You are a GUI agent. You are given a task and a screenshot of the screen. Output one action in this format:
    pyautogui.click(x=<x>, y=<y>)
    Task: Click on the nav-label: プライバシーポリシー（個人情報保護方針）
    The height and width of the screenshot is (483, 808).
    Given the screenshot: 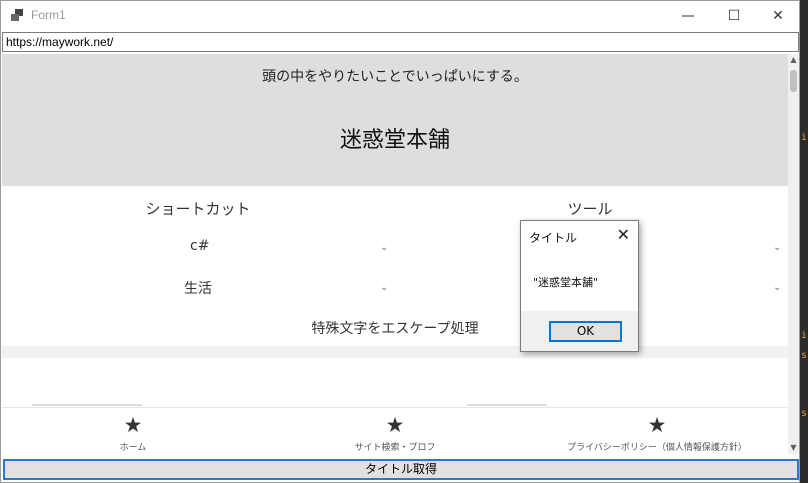 What is the action you would take?
    pyautogui.click(x=657, y=448)
    